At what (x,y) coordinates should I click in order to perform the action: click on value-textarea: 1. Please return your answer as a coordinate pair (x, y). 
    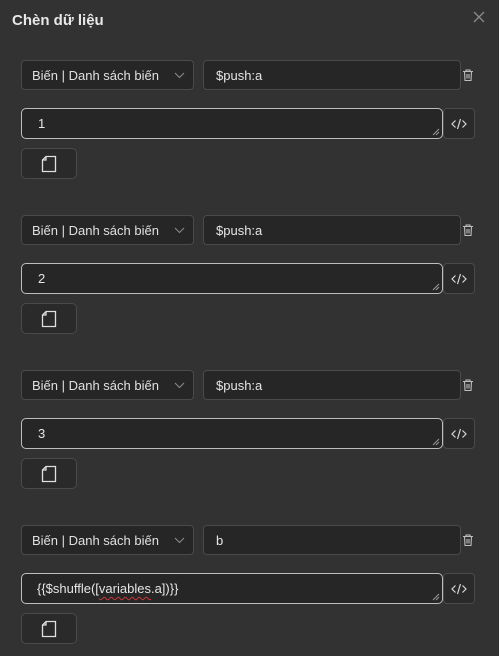
    Looking at the image, I should click on (232, 123).